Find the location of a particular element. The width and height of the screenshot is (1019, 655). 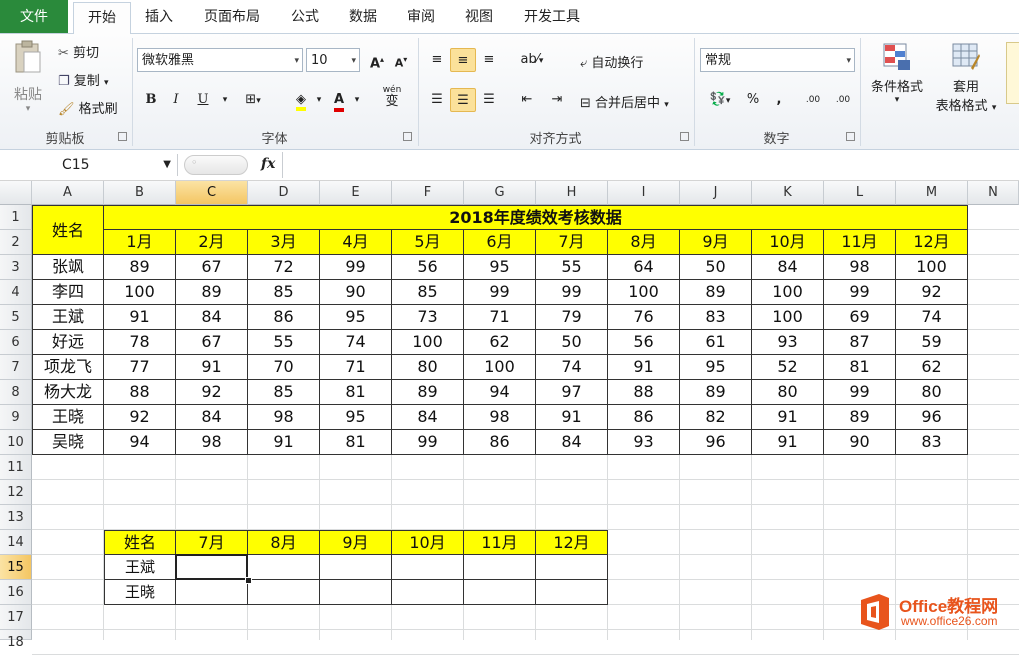

cell-value: 79 is located at coordinates (572, 317).